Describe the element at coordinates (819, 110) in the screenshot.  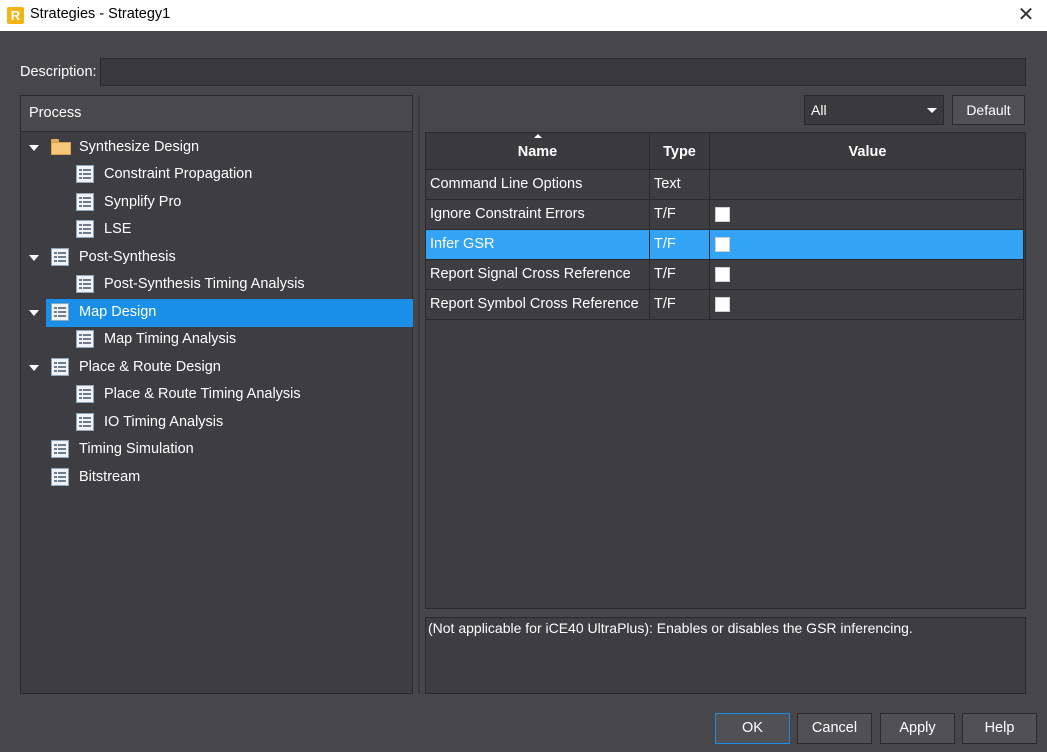
I see `filter-selected-value: All` at that location.